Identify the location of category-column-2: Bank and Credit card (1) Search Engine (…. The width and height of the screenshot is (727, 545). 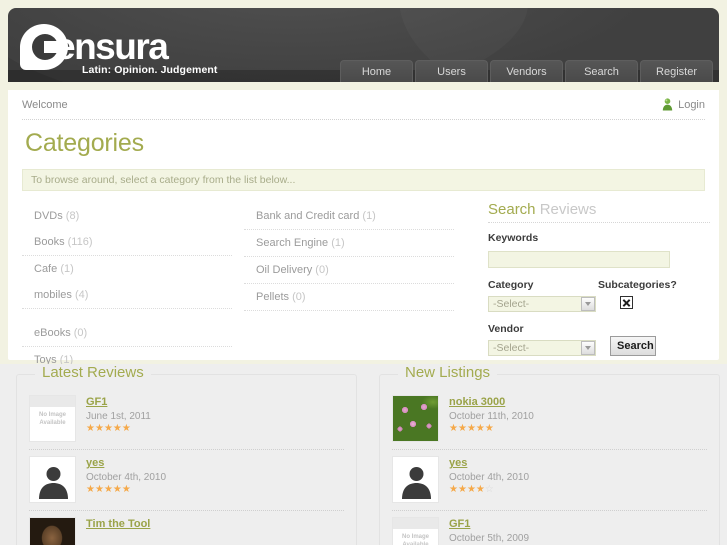
(349, 288).